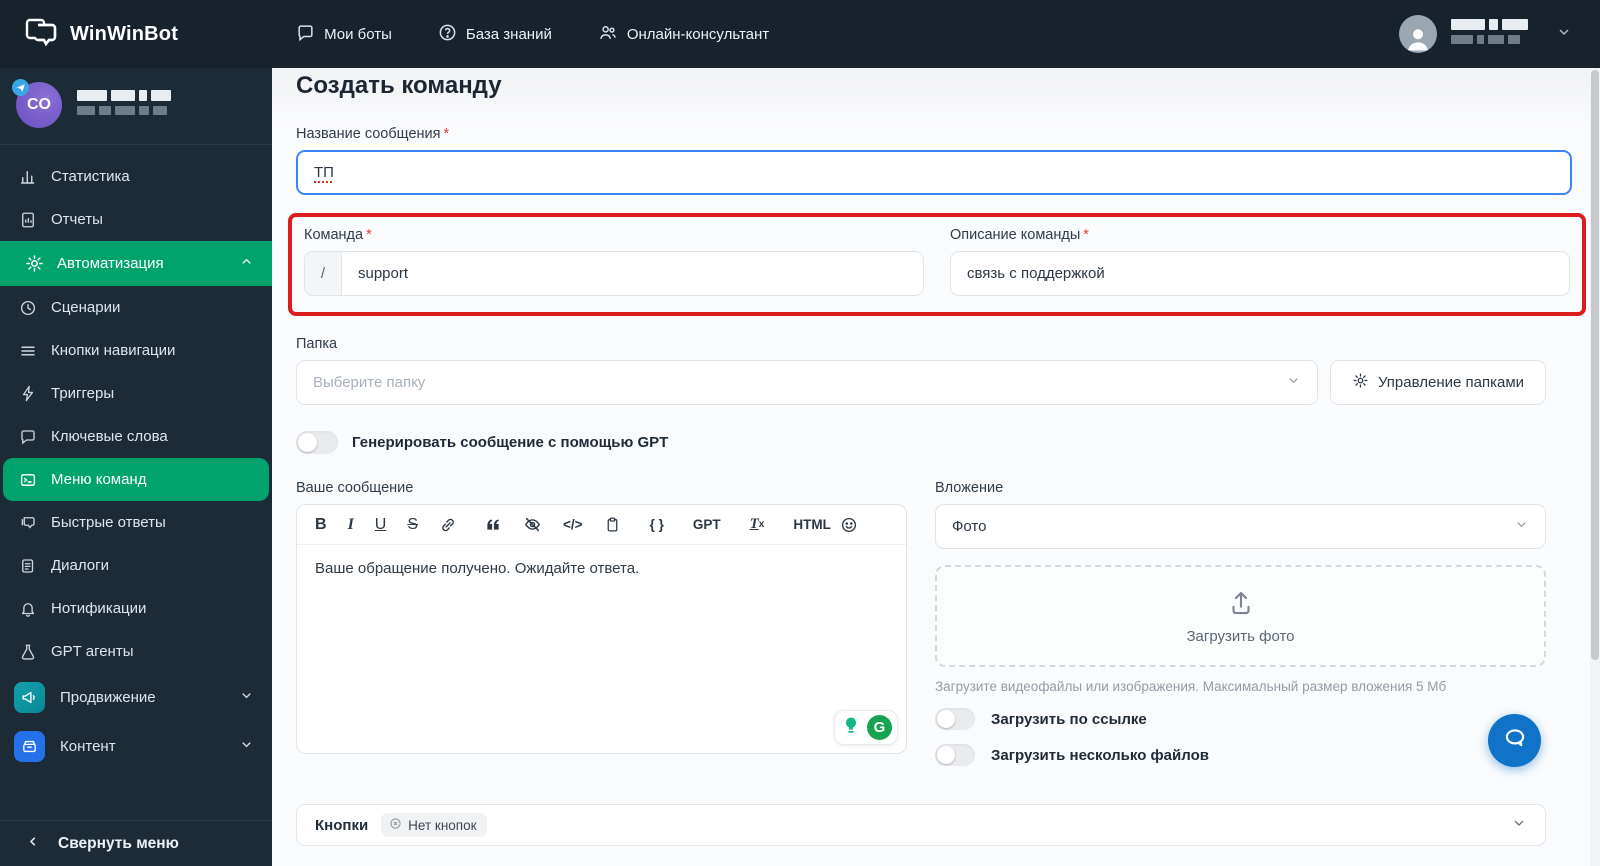 The image size is (1600, 866). Describe the element at coordinates (28, 177) in the screenshot. I see `stats-icon` at that location.